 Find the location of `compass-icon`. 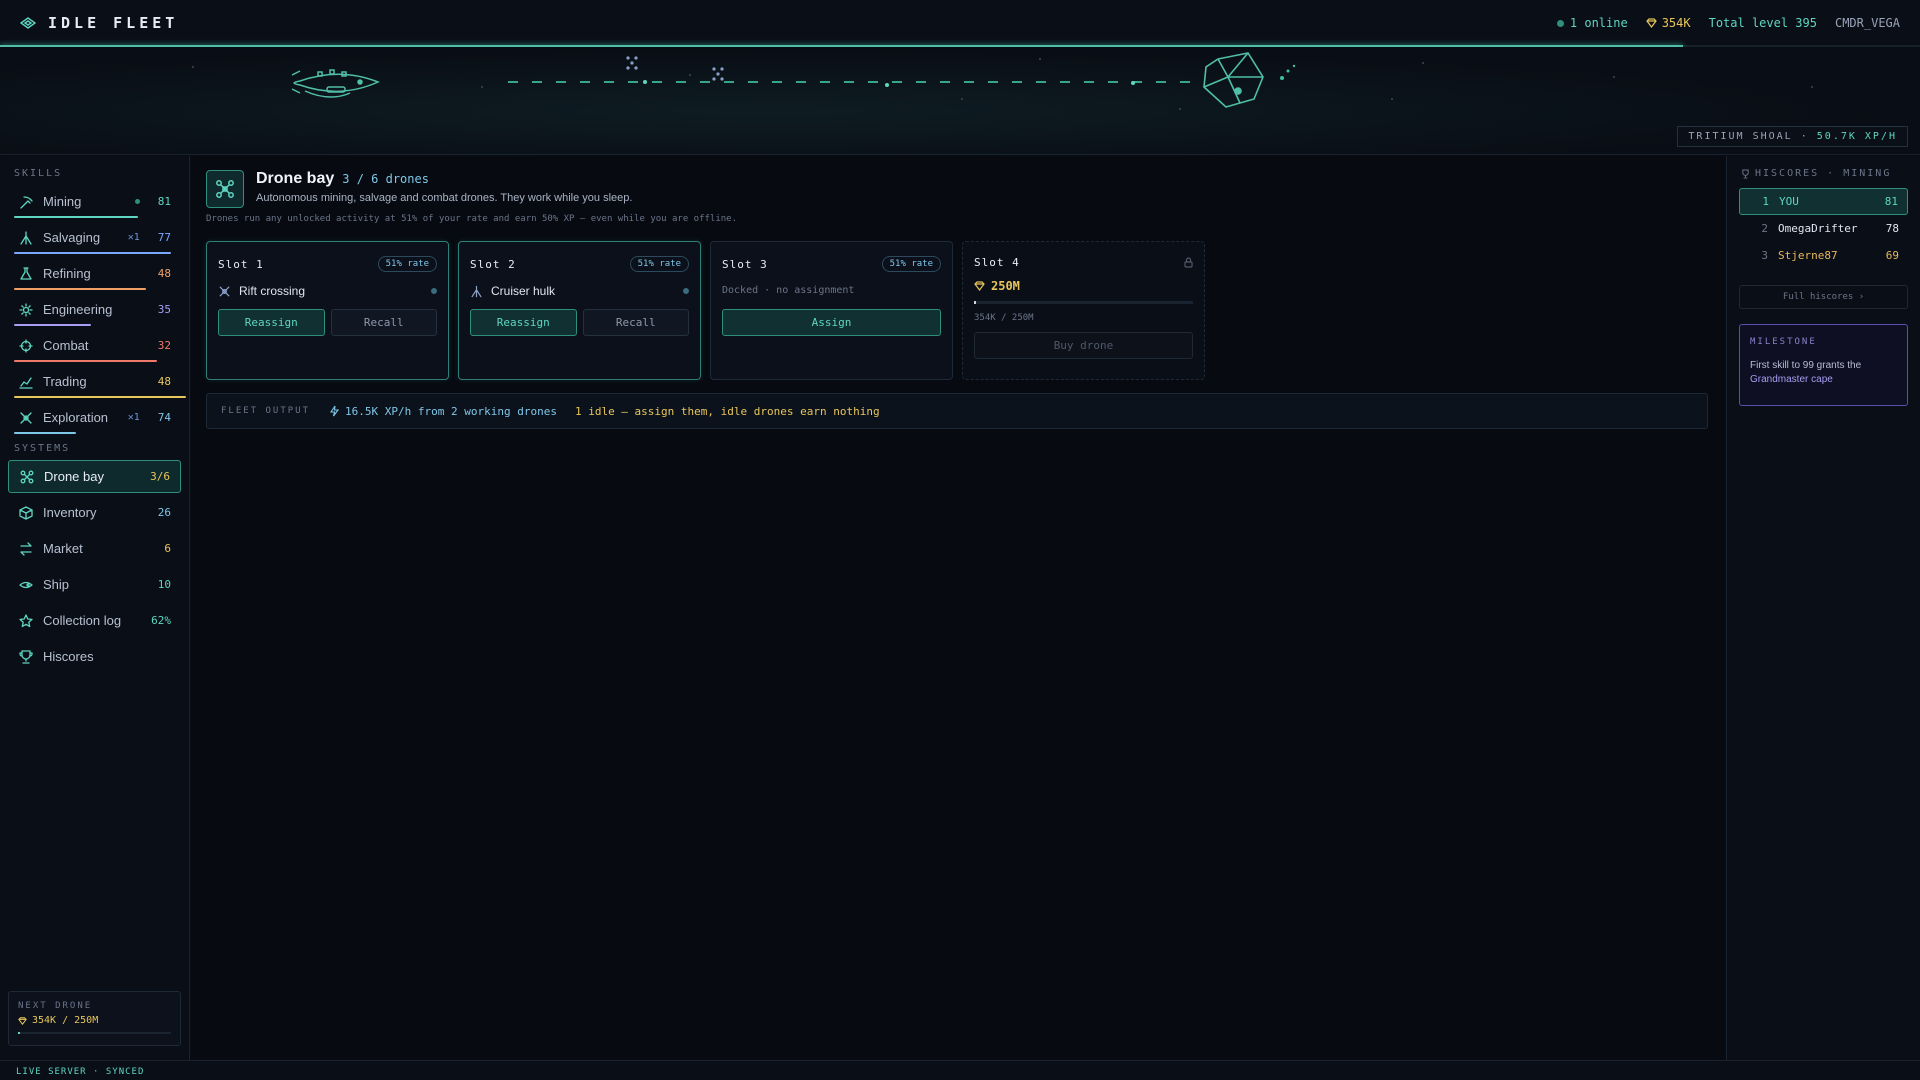

compass-icon is located at coordinates (25, 417).